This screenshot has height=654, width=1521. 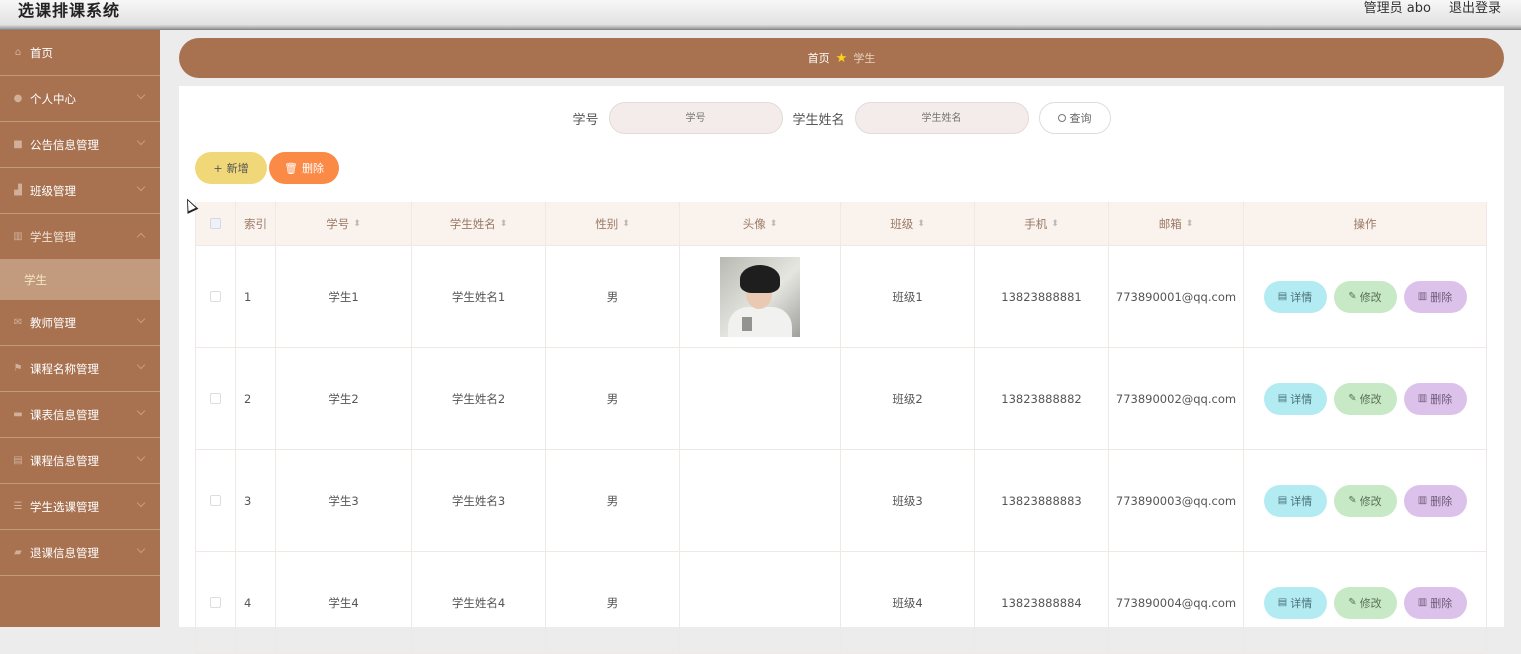 I want to click on student-id-input, so click(x=695, y=118).